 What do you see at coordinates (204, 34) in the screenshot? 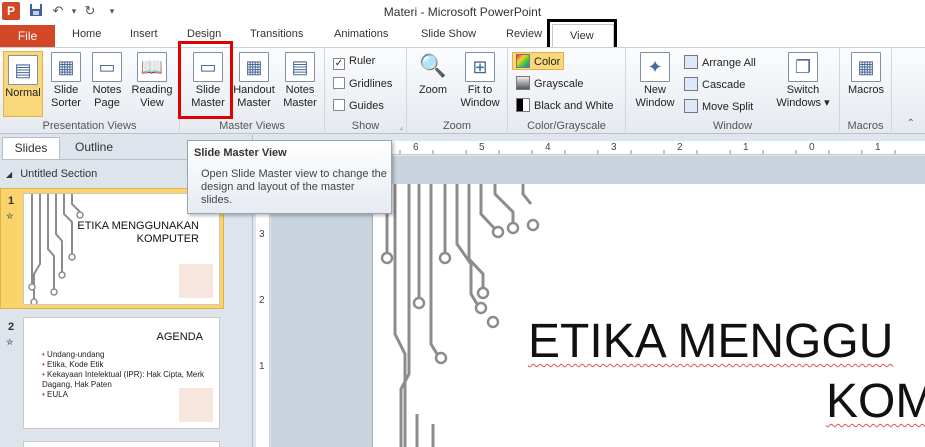
I see `tab-design: Design` at bounding box center [204, 34].